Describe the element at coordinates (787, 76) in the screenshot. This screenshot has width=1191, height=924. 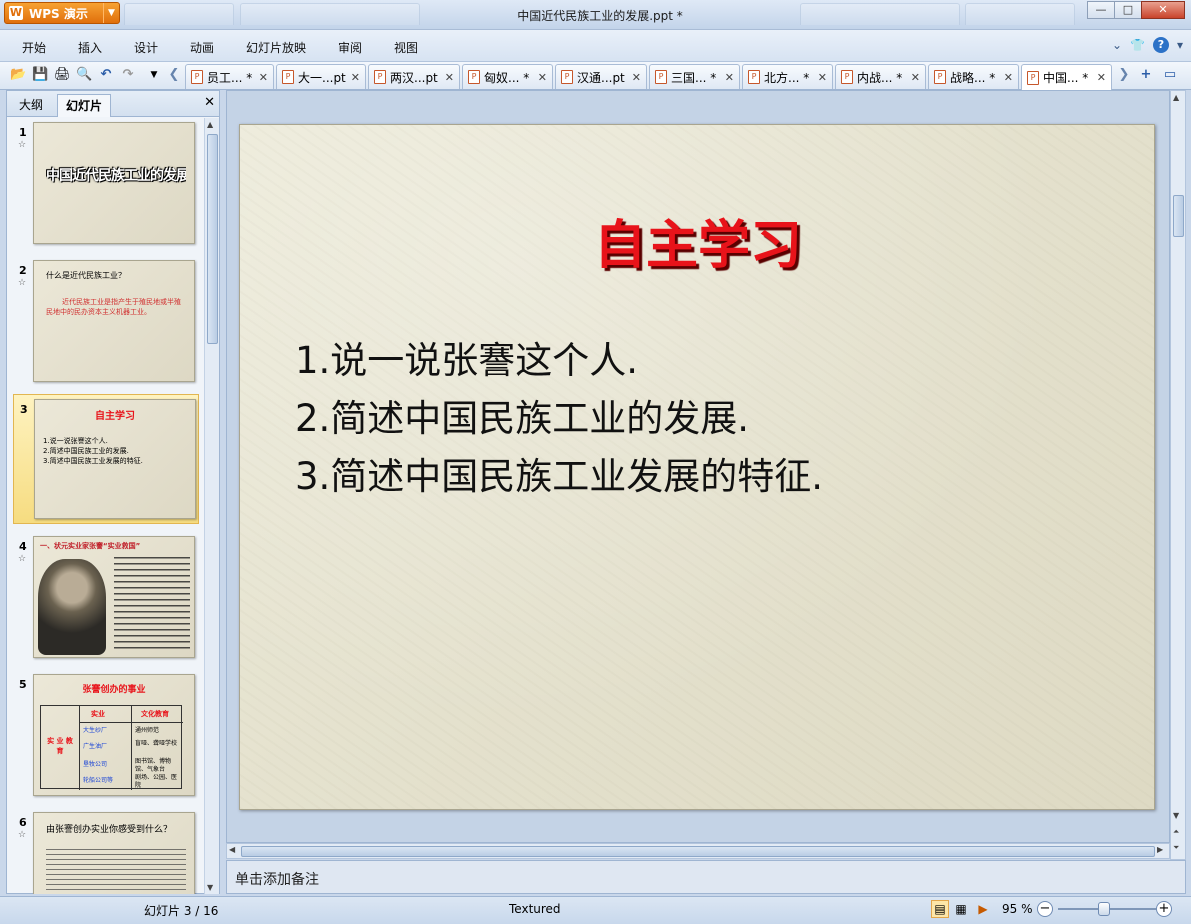
I see `doc-tab: P 北方... * ✕` at that location.